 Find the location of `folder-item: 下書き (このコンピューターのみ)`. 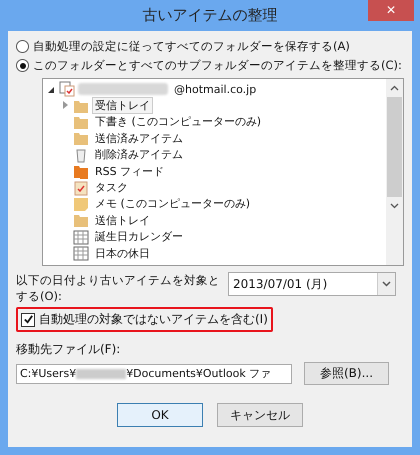

folder-item: 下書き (このコンピューターのみ) is located at coordinates (178, 121).